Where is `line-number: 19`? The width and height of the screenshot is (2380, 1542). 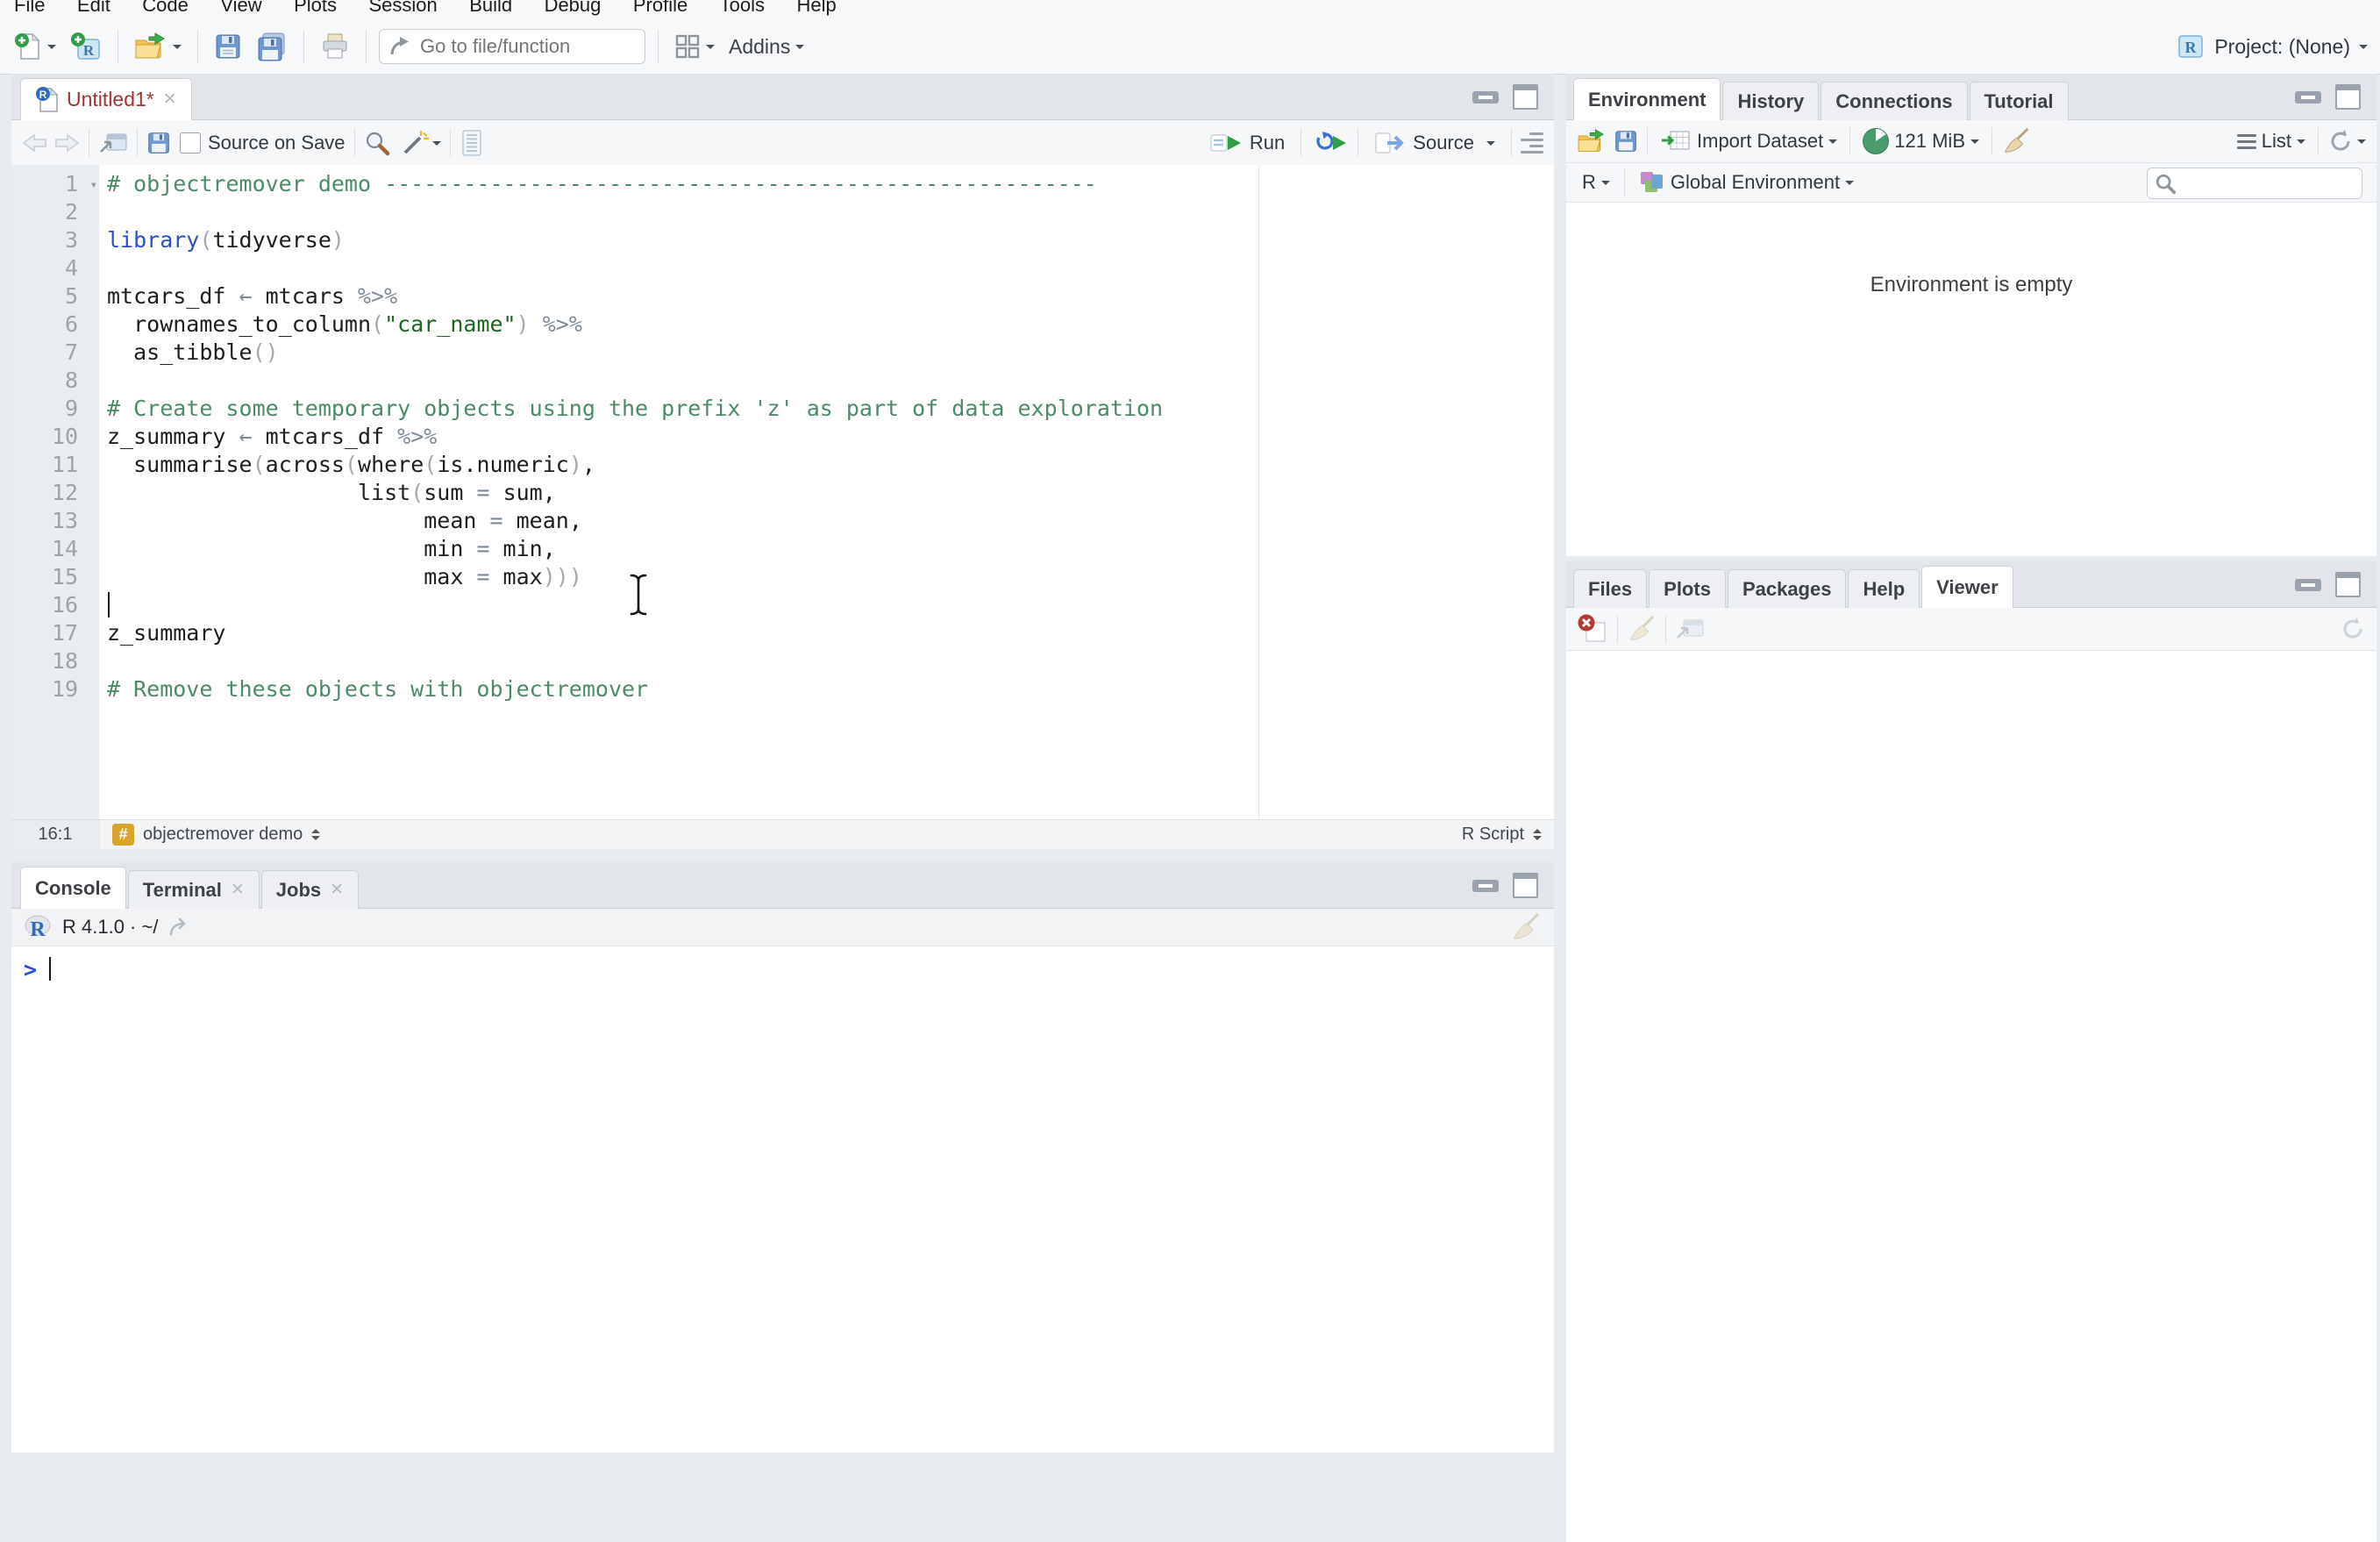 line-number: 19 is located at coordinates (55, 689).